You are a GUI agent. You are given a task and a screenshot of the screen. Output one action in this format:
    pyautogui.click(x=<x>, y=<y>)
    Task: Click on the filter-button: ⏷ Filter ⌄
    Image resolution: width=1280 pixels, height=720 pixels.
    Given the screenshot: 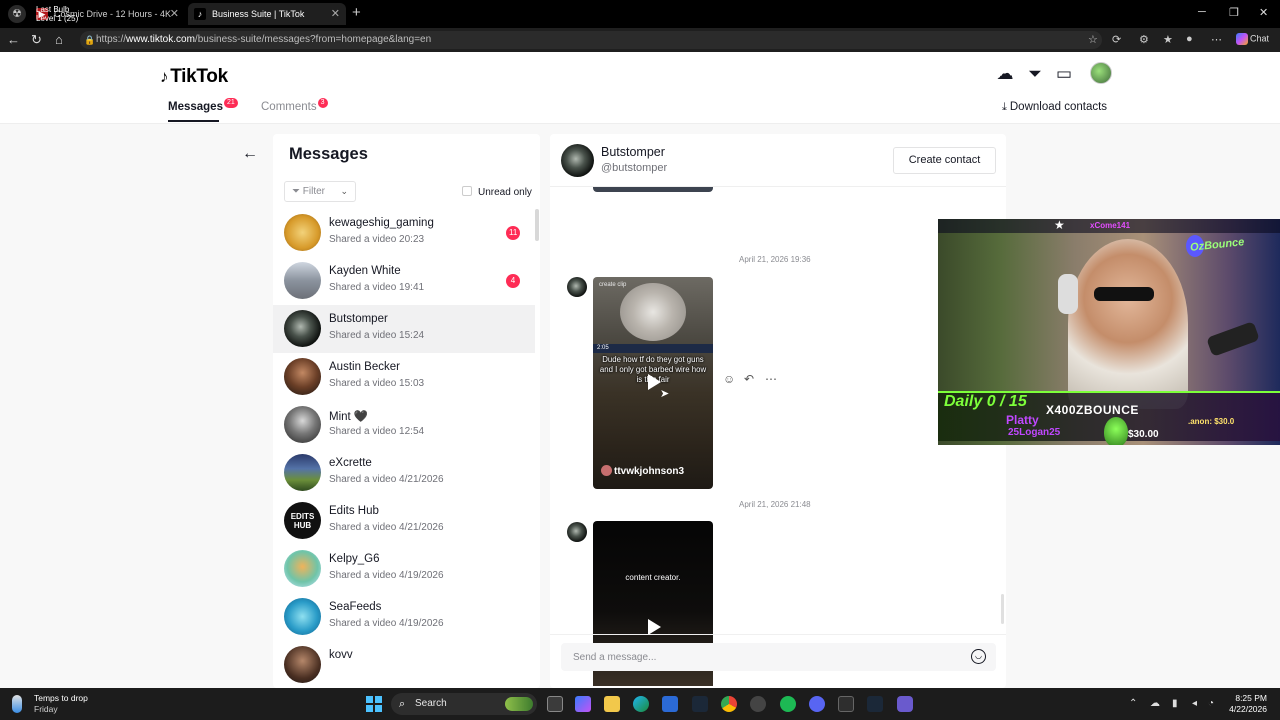 What is the action you would take?
    pyautogui.click(x=320, y=191)
    